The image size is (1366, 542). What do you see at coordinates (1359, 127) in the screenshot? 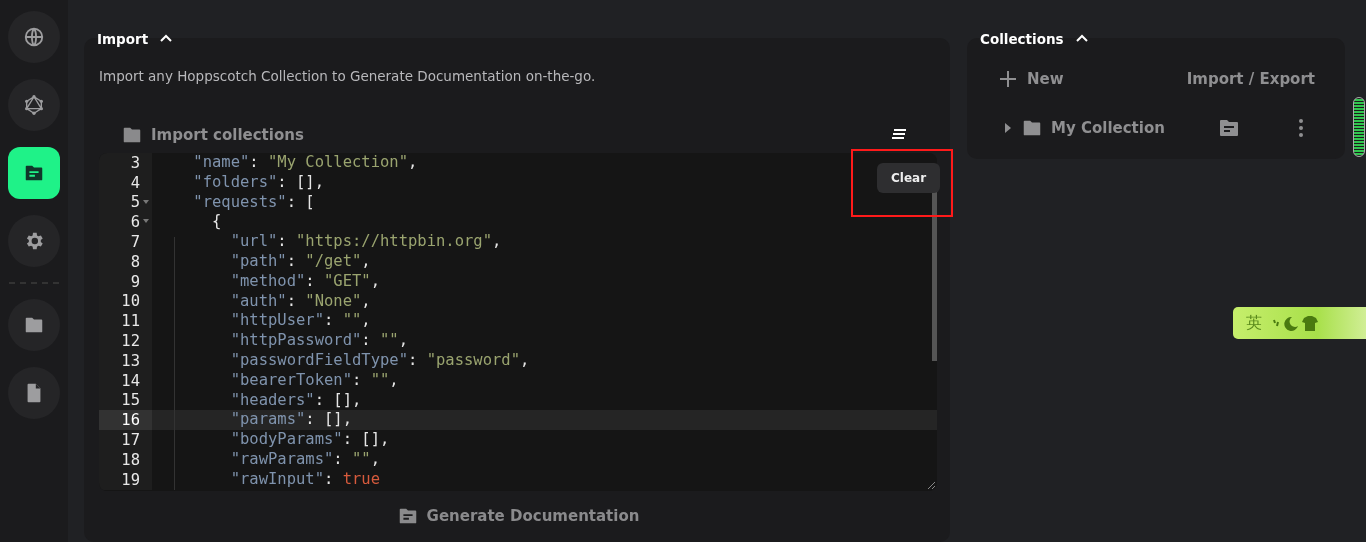
I see `scrollbar` at bounding box center [1359, 127].